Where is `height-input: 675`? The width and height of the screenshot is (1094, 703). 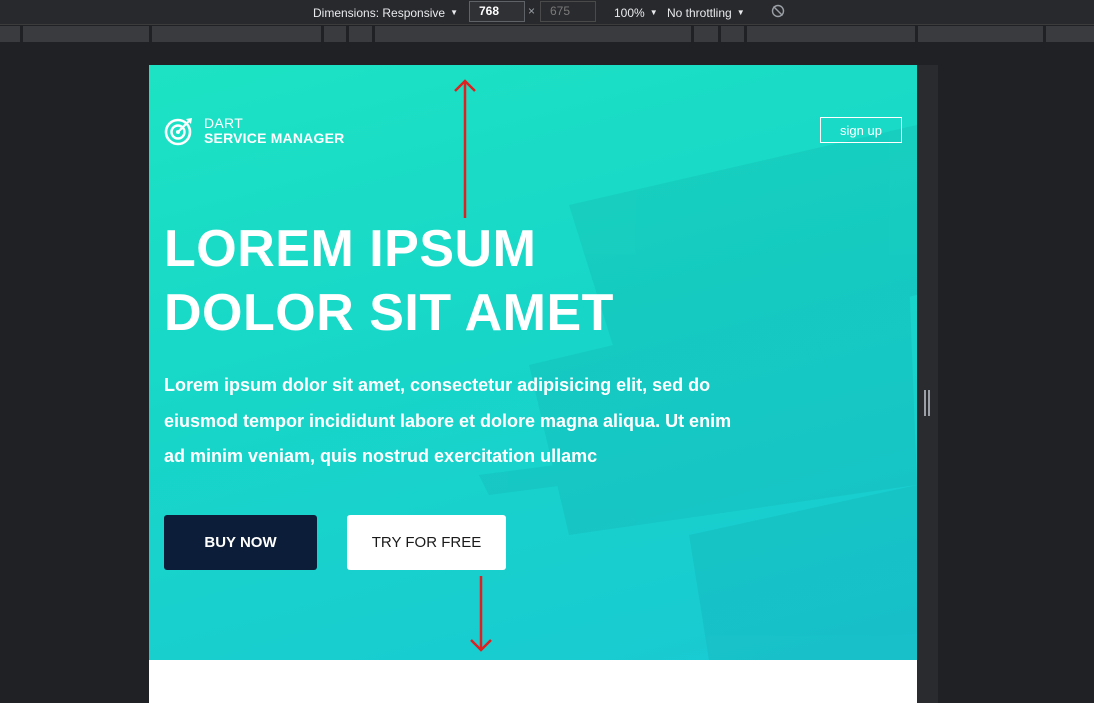
height-input: 675 is located at coordinates (568, 11).